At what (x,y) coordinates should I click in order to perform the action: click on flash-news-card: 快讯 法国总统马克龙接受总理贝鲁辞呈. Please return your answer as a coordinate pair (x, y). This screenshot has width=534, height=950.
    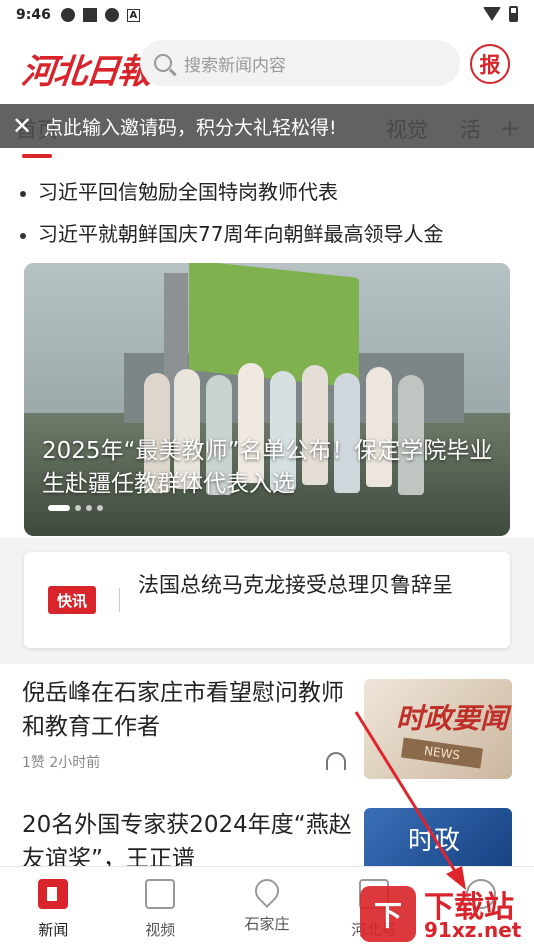
    Looking at the image, I should click on (267, 600).